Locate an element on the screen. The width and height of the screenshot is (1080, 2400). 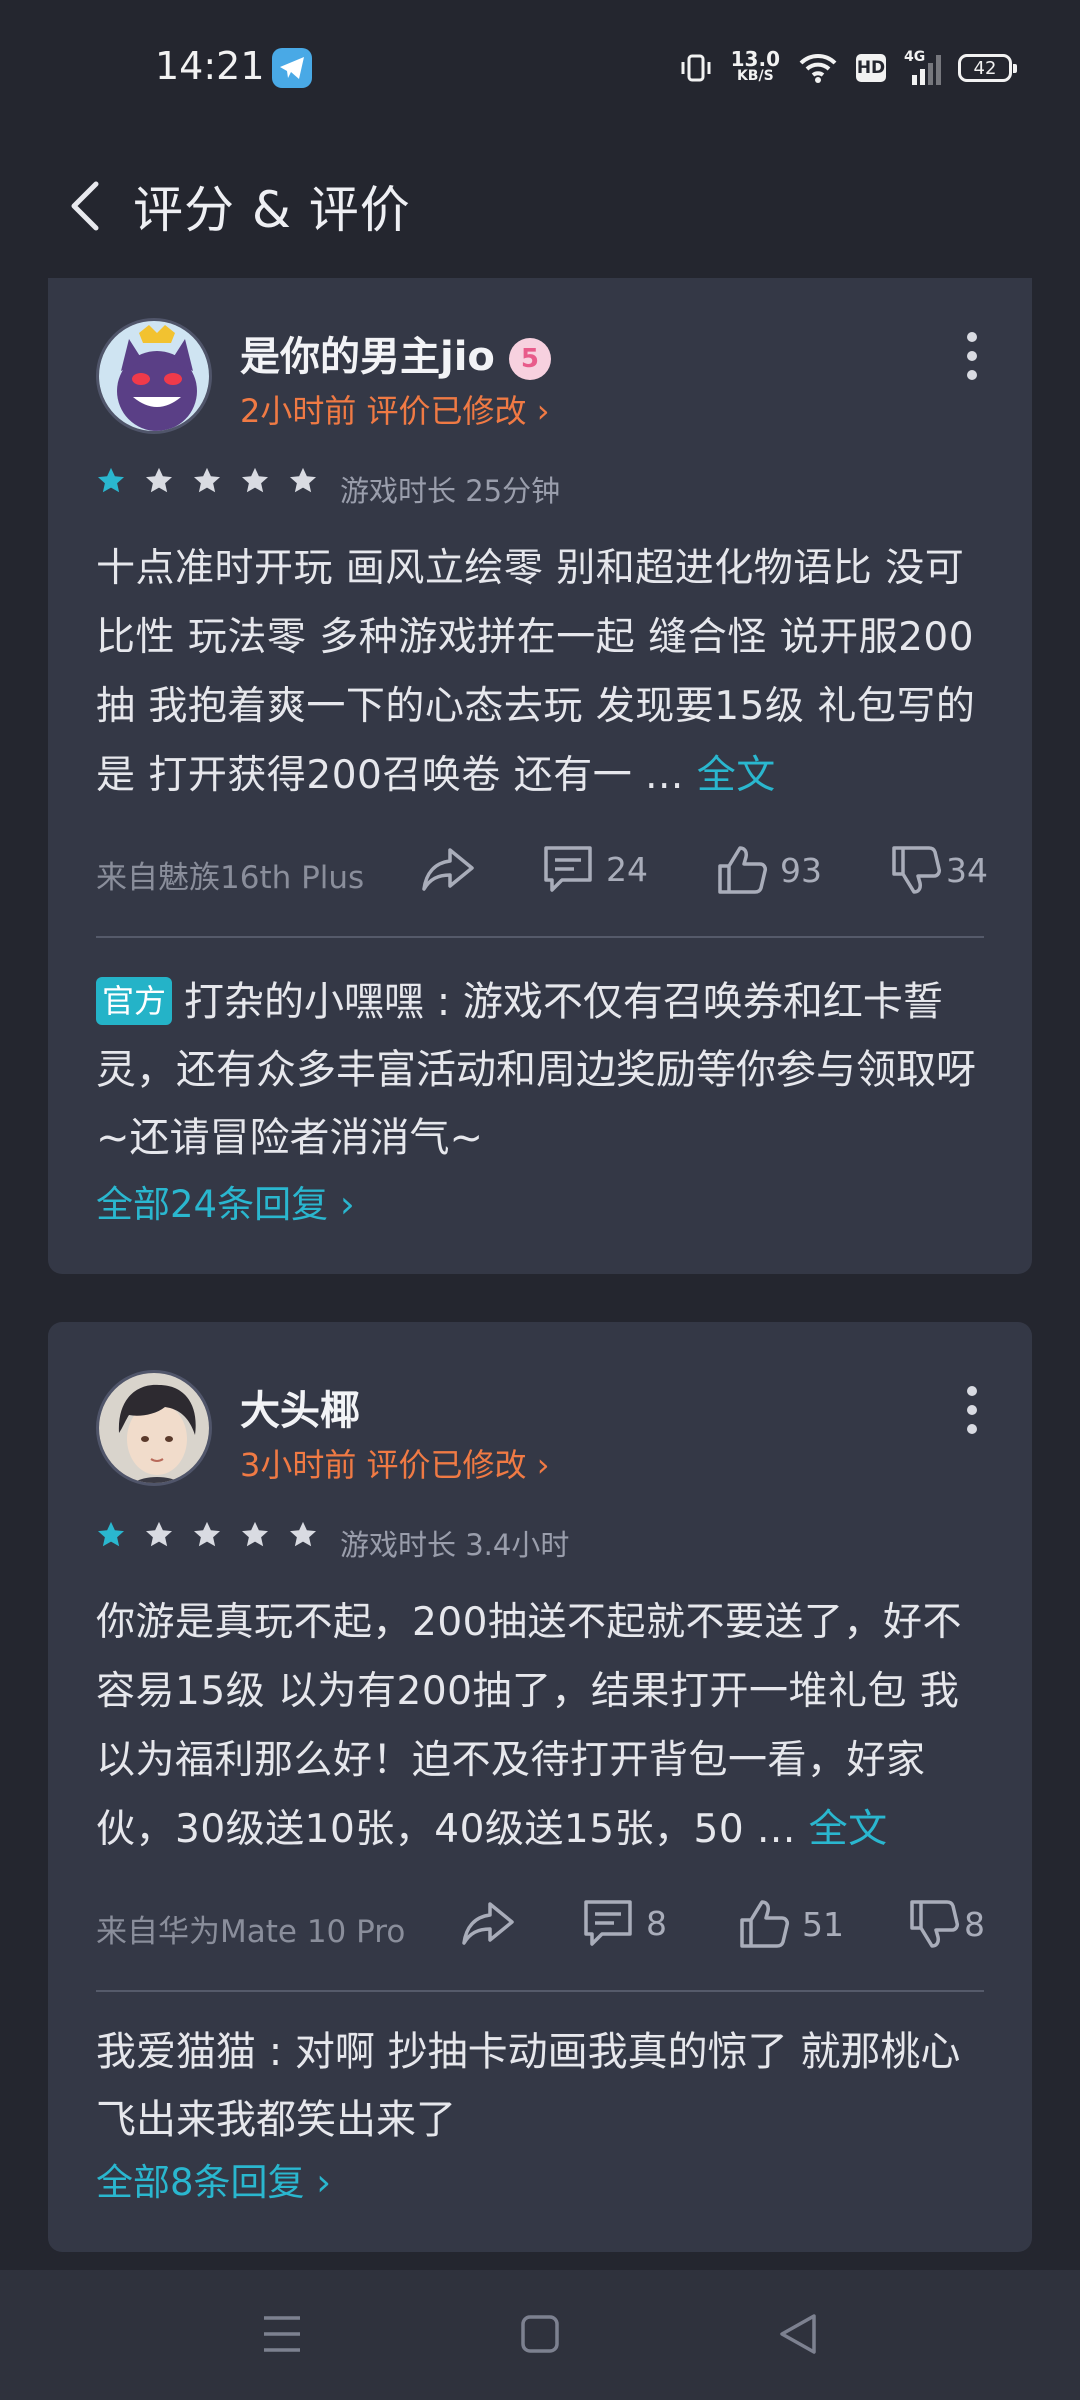
dislike-count: 34 is located at coordinates (967, 870).